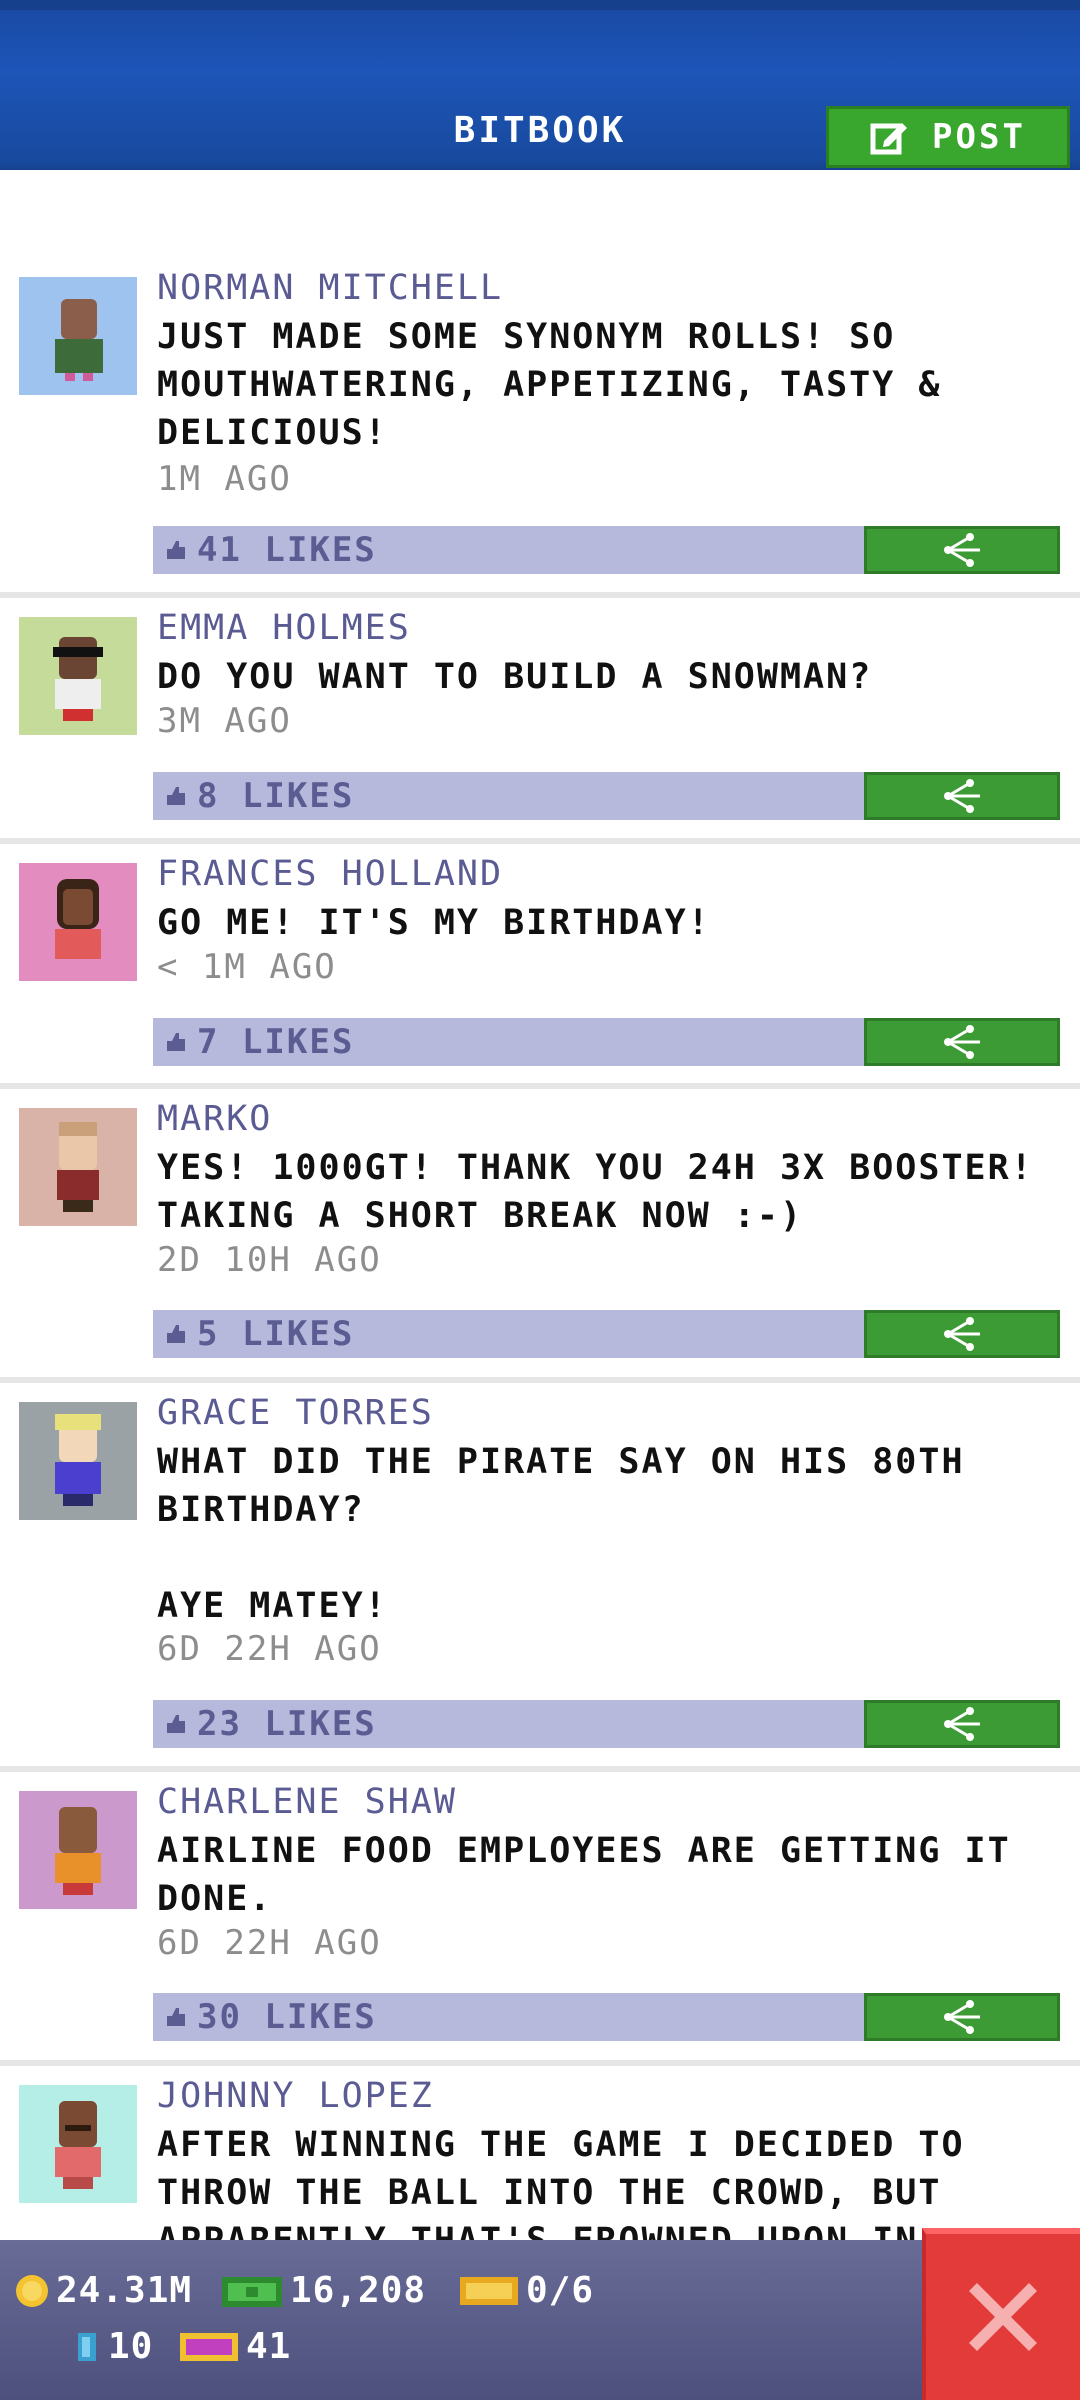  Describe the element at coordinates (247, 967) in the screenshot. I see `post-time: < 1M AGO` at that location.